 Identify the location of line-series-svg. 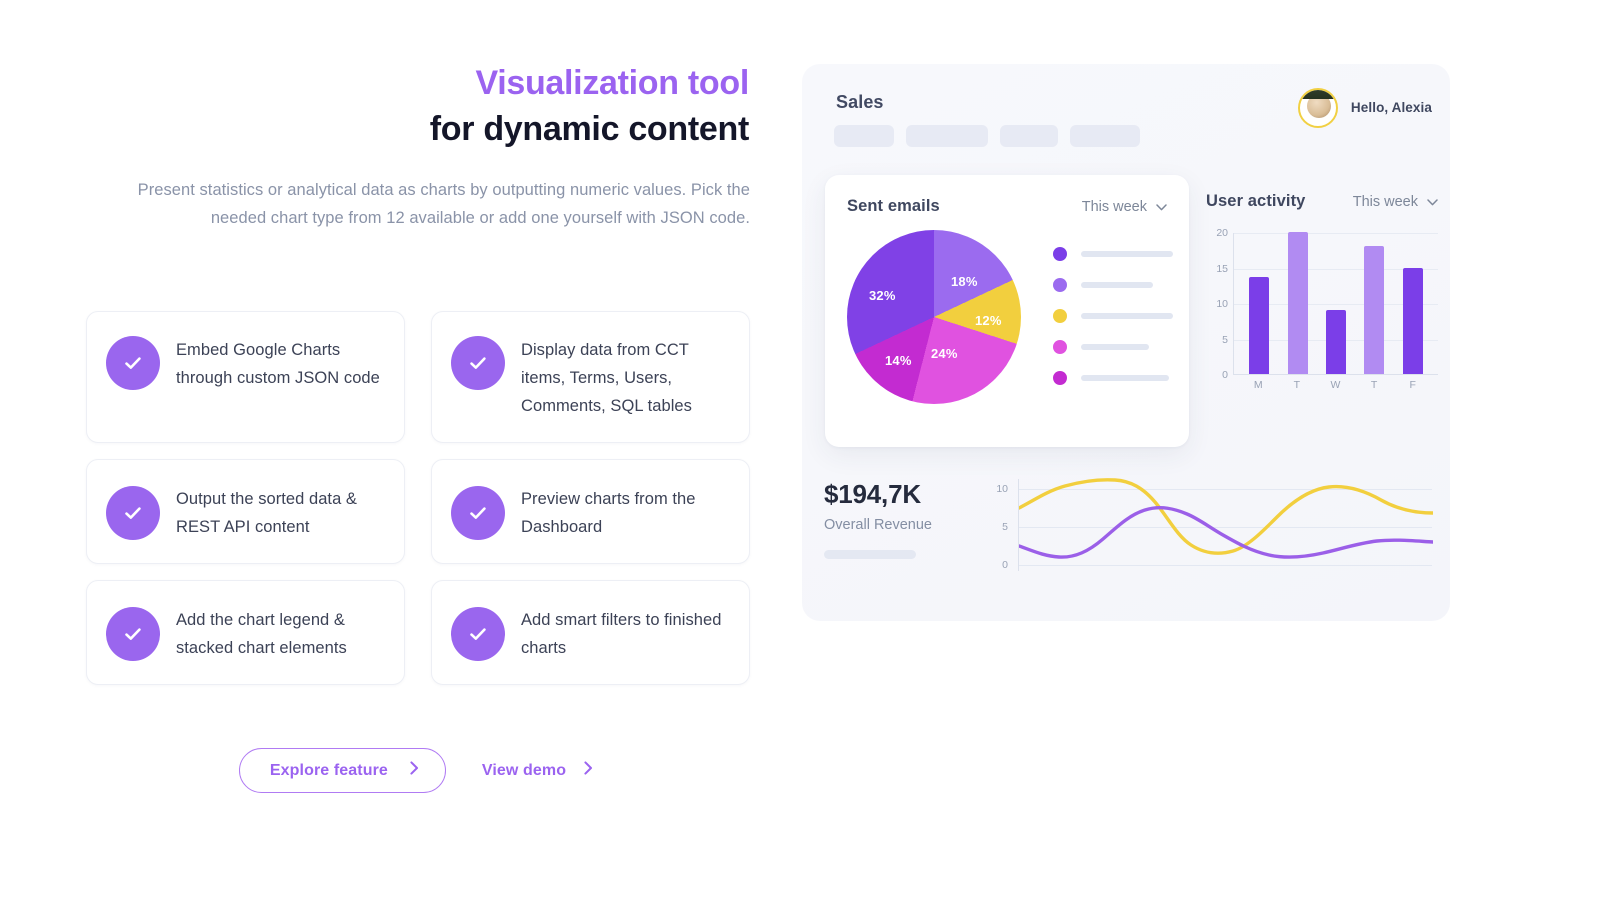
(1226, 518).